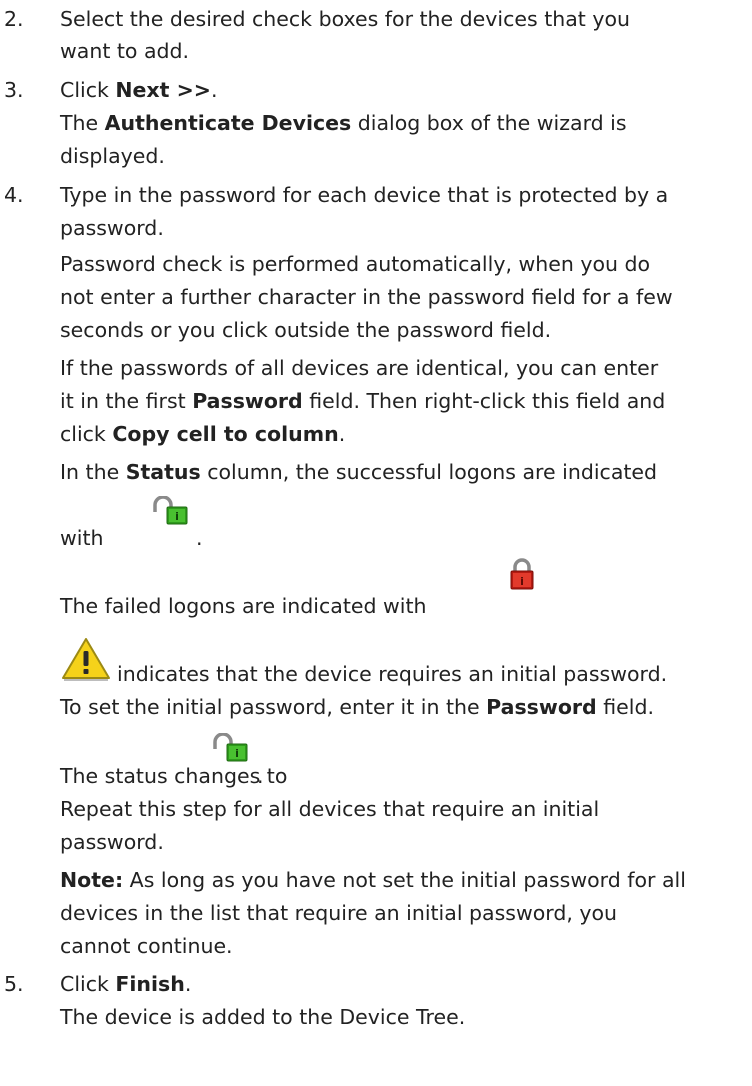 The image size is (752, 1086). Describe the element at coordinates (125, 51) in the screenshot. I see `step-text: want to add.` at that location.